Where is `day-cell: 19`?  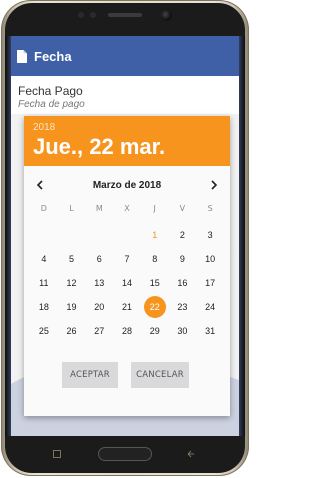
day-cell: 19 is located at coordinates (72, 307).